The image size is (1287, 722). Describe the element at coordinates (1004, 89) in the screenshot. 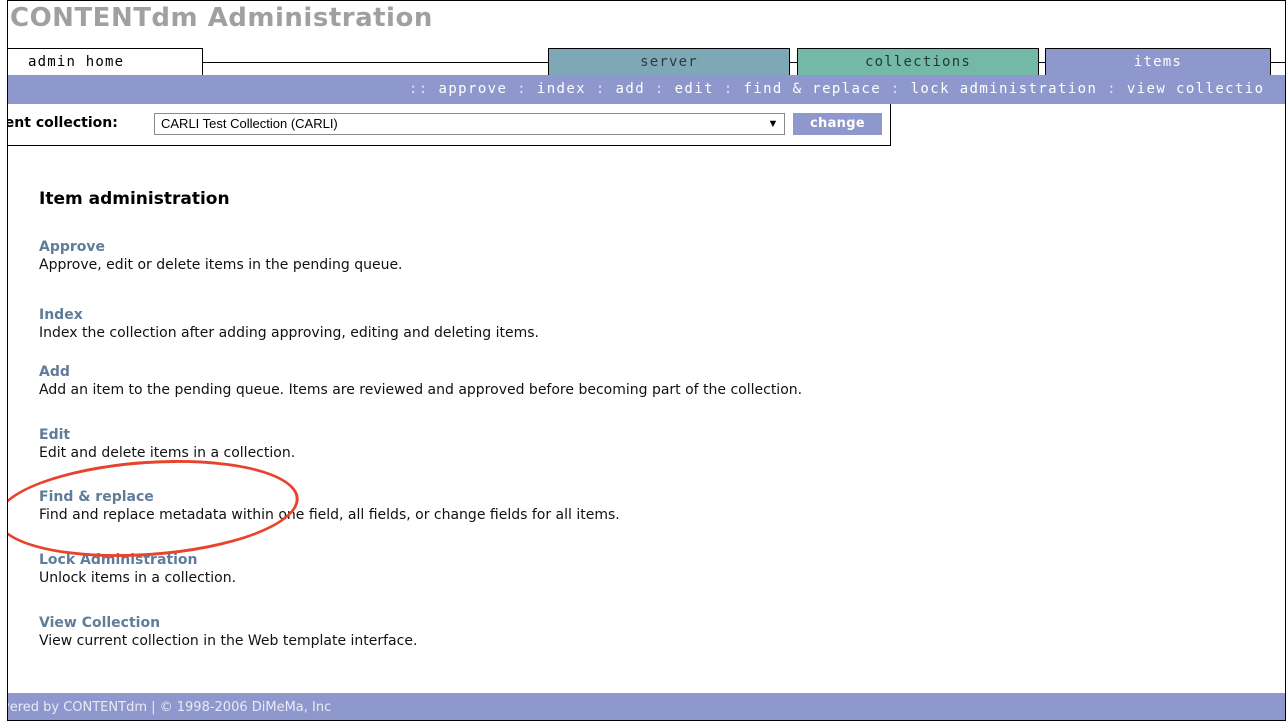

I see `subnav-link-lock-administration: lock administration` at that location.